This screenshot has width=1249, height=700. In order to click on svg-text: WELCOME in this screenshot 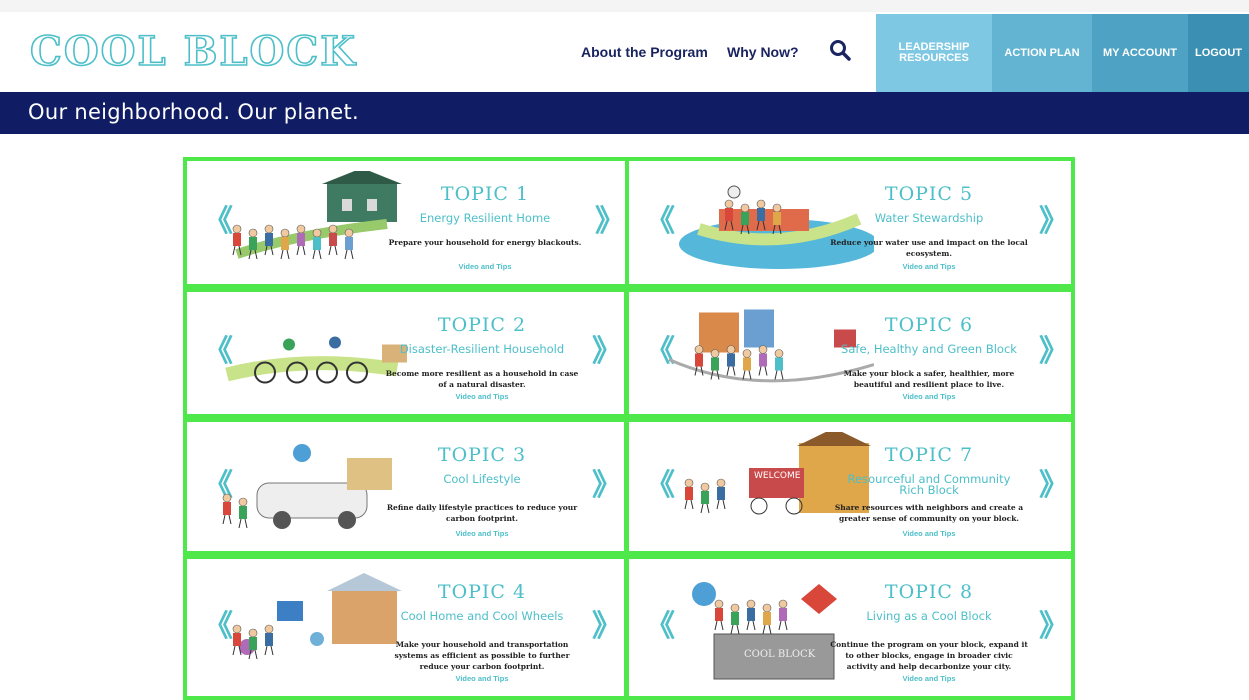, I will do `click(777, 476)`.